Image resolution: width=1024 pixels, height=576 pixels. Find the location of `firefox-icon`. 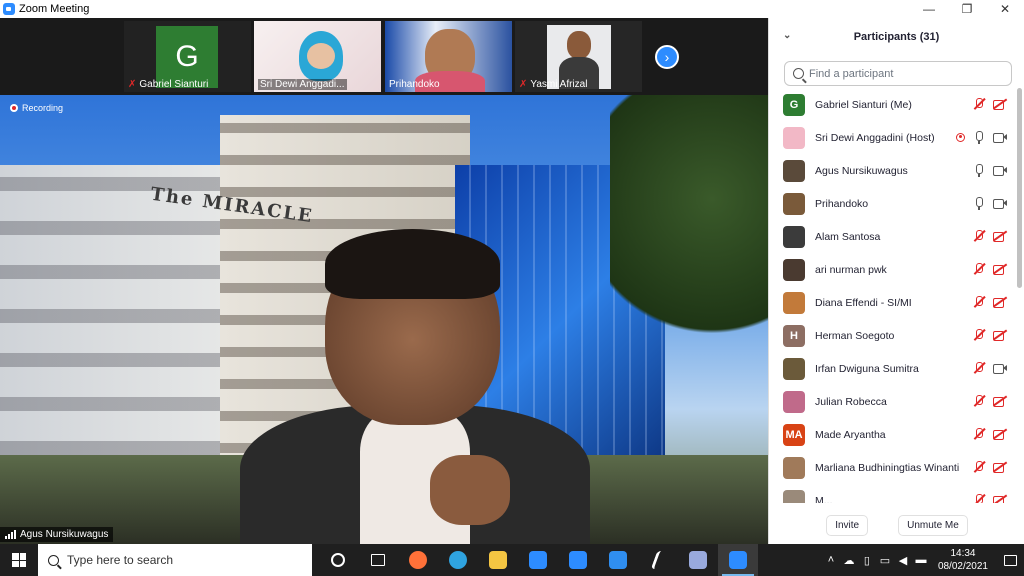

firefox-icon is located at coordinates (418, 560).